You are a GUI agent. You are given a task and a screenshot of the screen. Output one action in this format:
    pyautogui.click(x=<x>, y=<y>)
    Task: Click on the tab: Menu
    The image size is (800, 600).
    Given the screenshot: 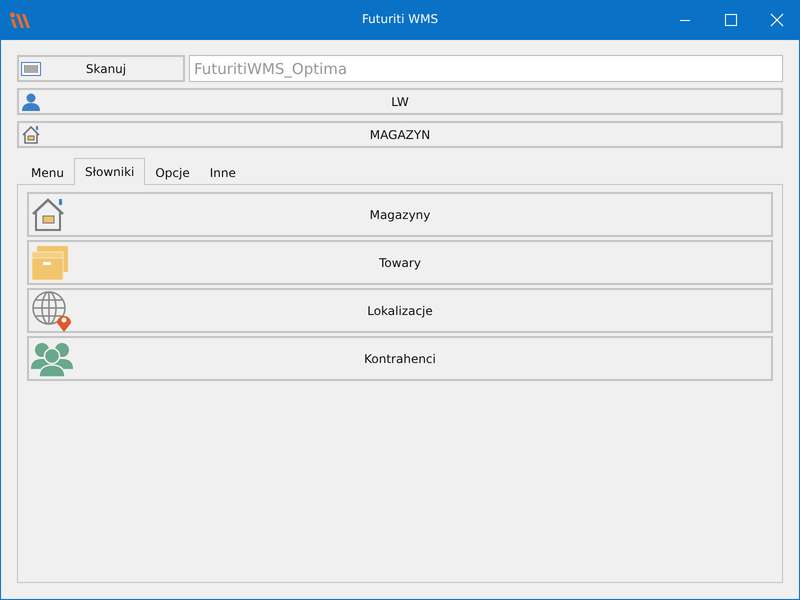 What is the action you would take?
    pyautogui.click(x=47, y=172)
    